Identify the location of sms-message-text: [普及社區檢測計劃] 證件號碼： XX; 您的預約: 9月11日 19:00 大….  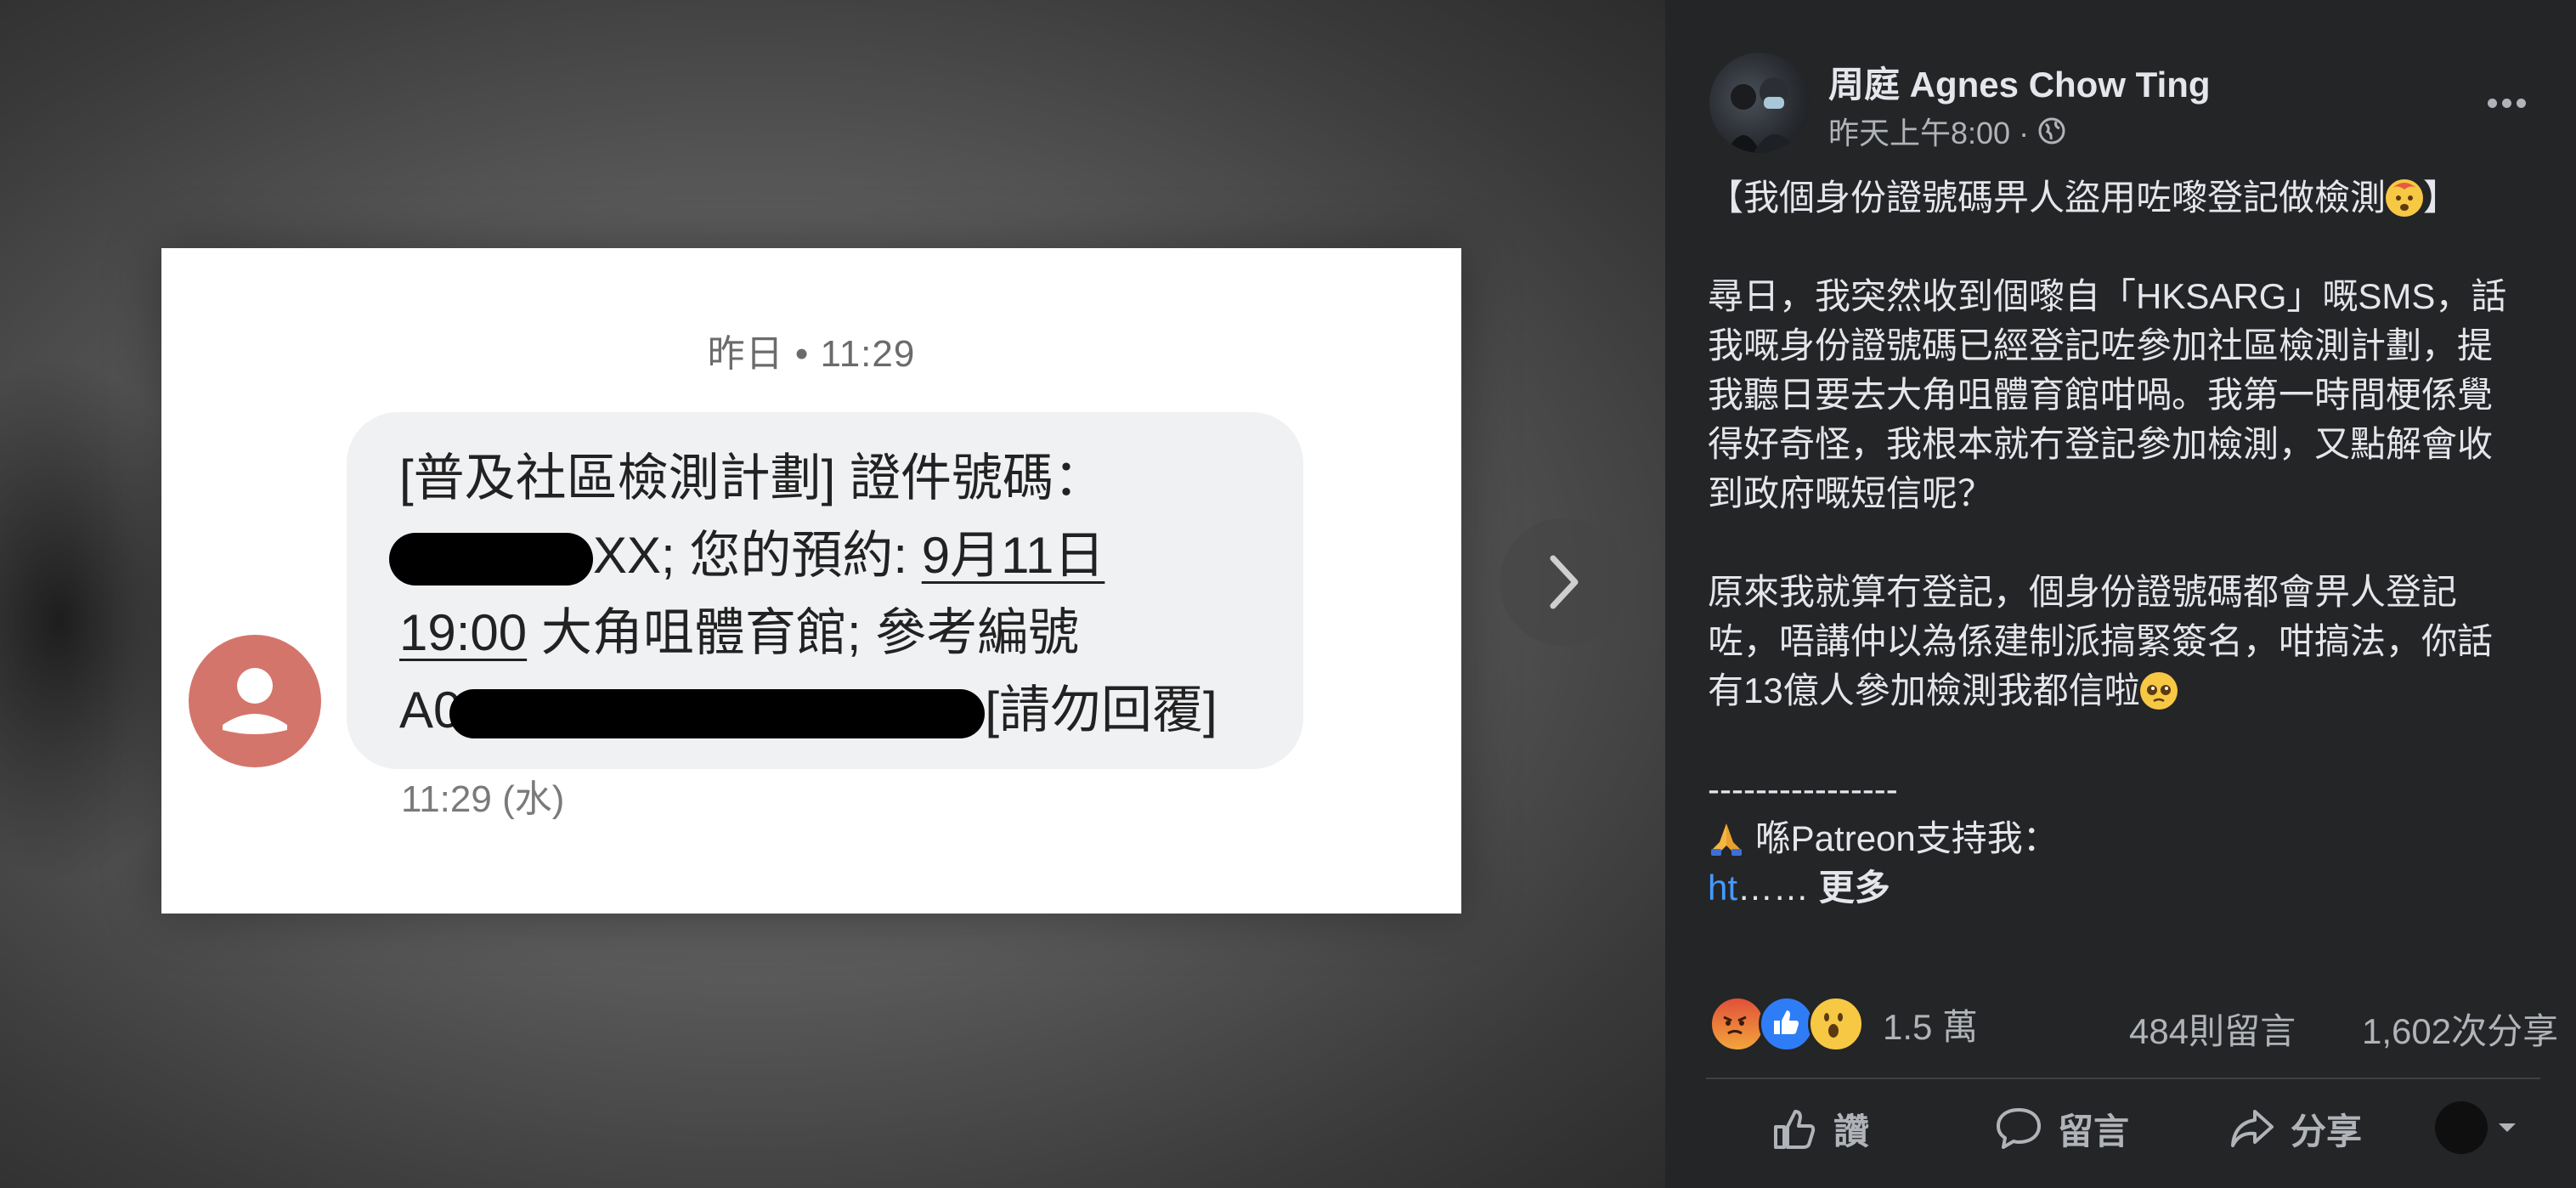
(829, 594).